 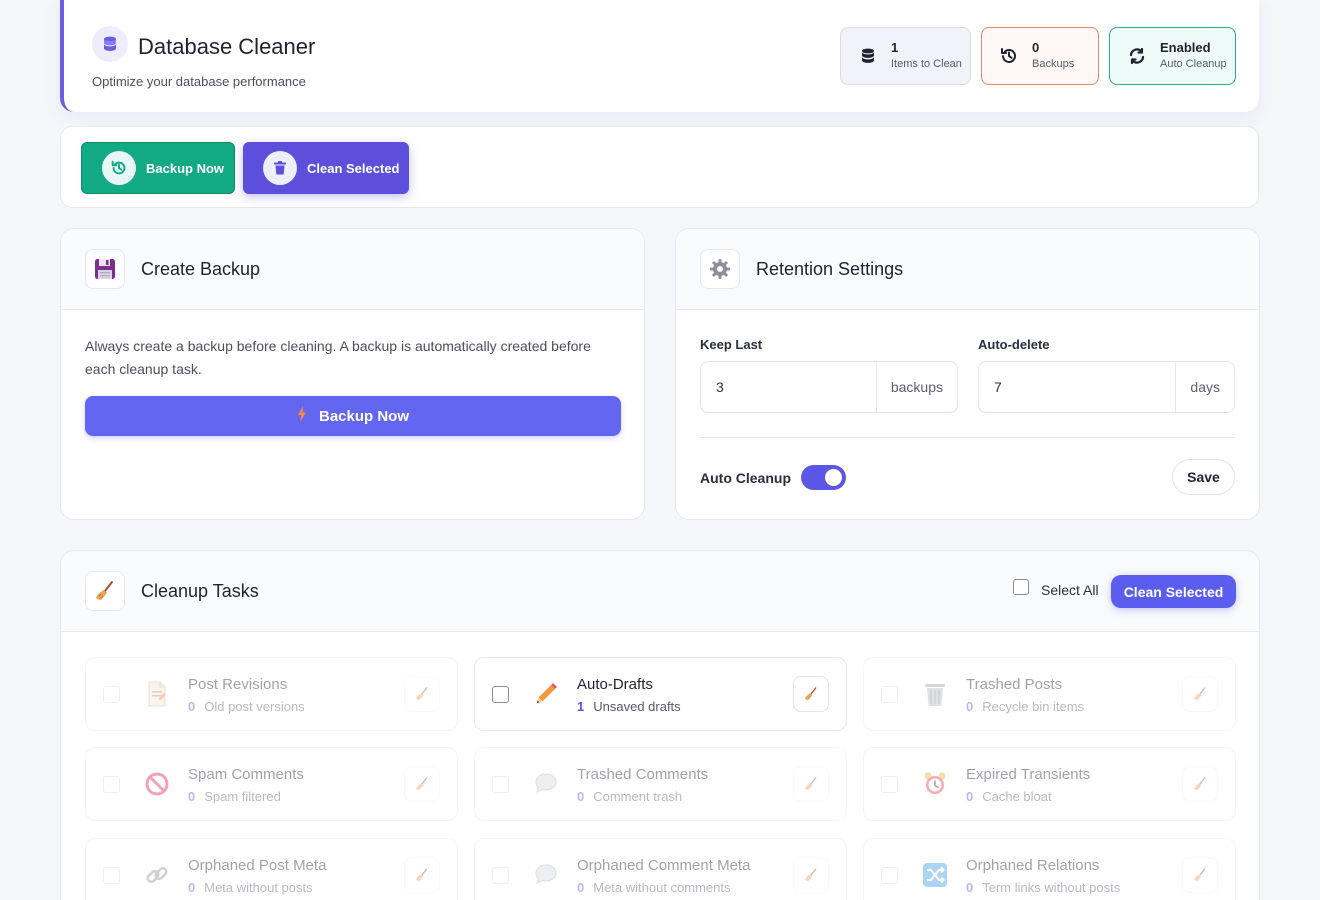 What do you see at coordinates (353, 168) in the screenshot?
I see `clean-selected-label: Clean Selected` at bounding box center [353, 168].